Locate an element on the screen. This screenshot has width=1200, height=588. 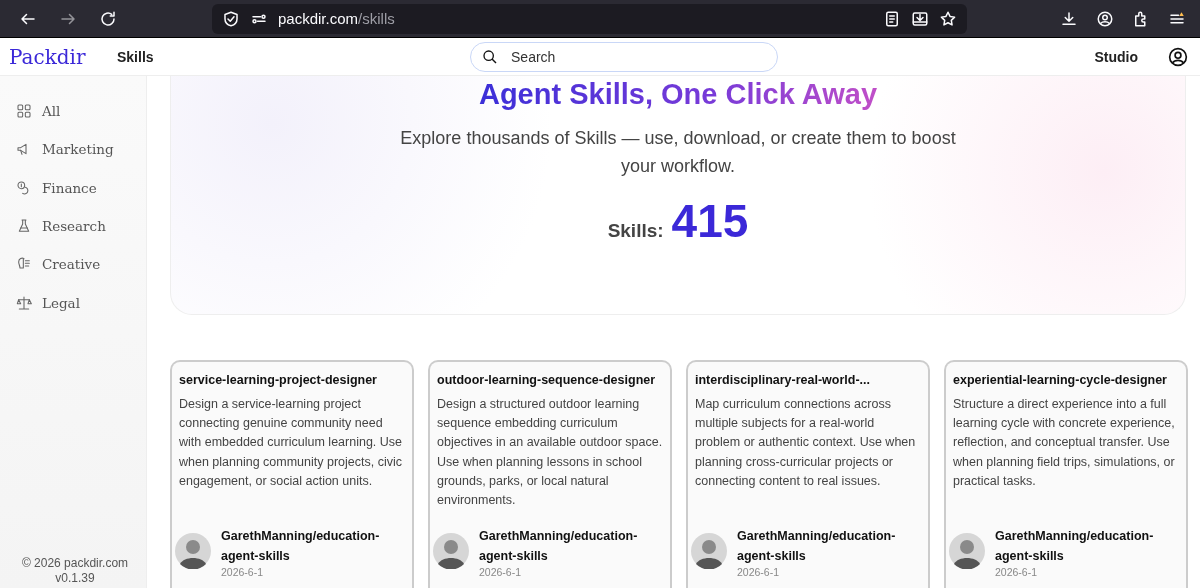
save-icon is located at coordinates (920, 18).